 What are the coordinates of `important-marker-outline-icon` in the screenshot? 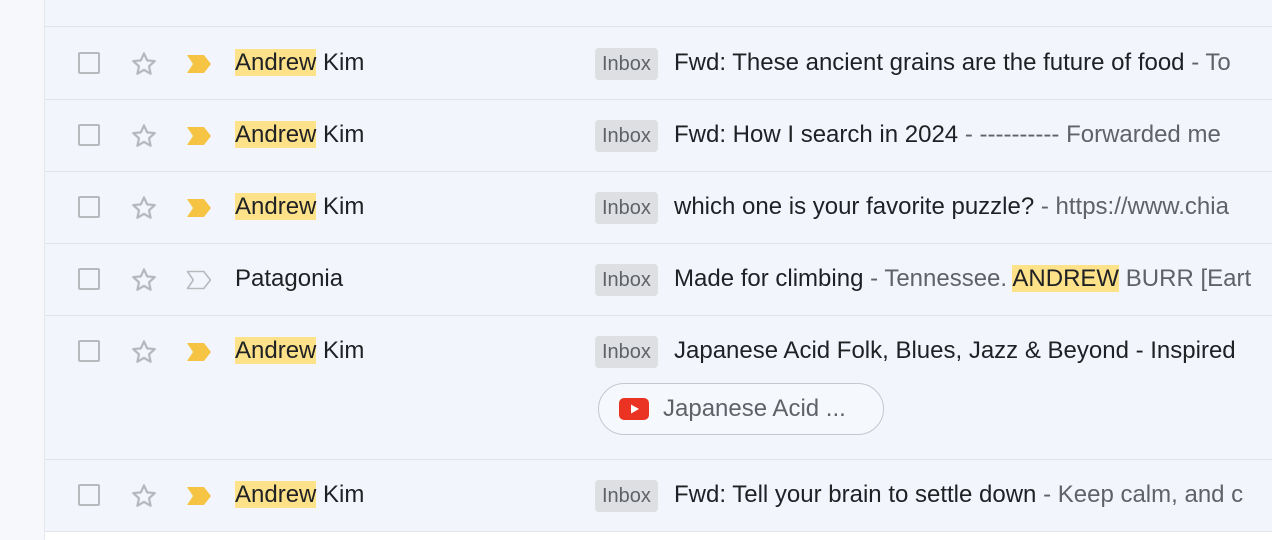 It's located at (199, 280).